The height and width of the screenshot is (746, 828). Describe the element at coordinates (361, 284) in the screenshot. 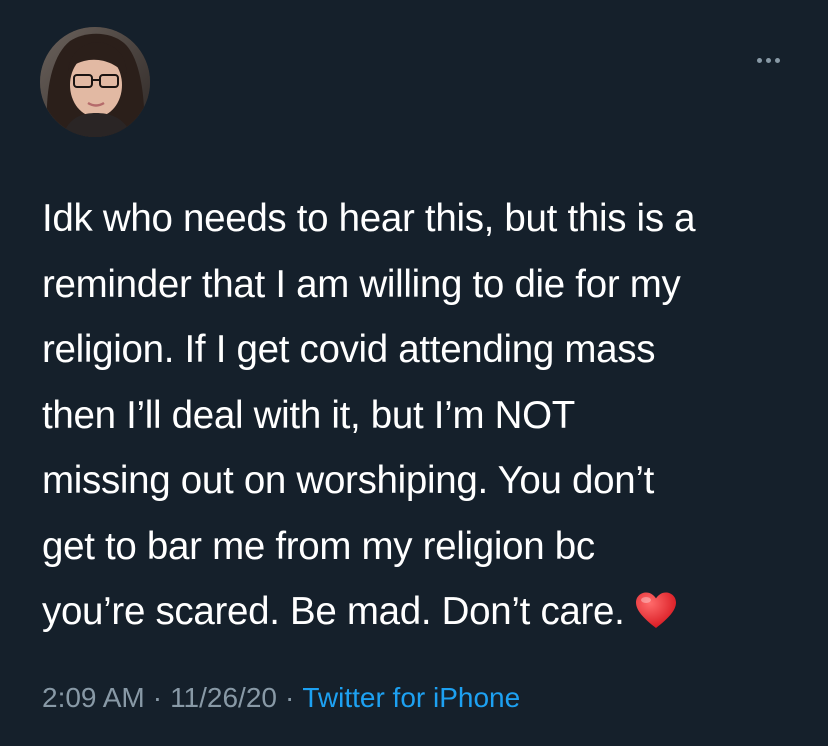

I see `tweet-line: reminder that I am willing to die for my` at that location.